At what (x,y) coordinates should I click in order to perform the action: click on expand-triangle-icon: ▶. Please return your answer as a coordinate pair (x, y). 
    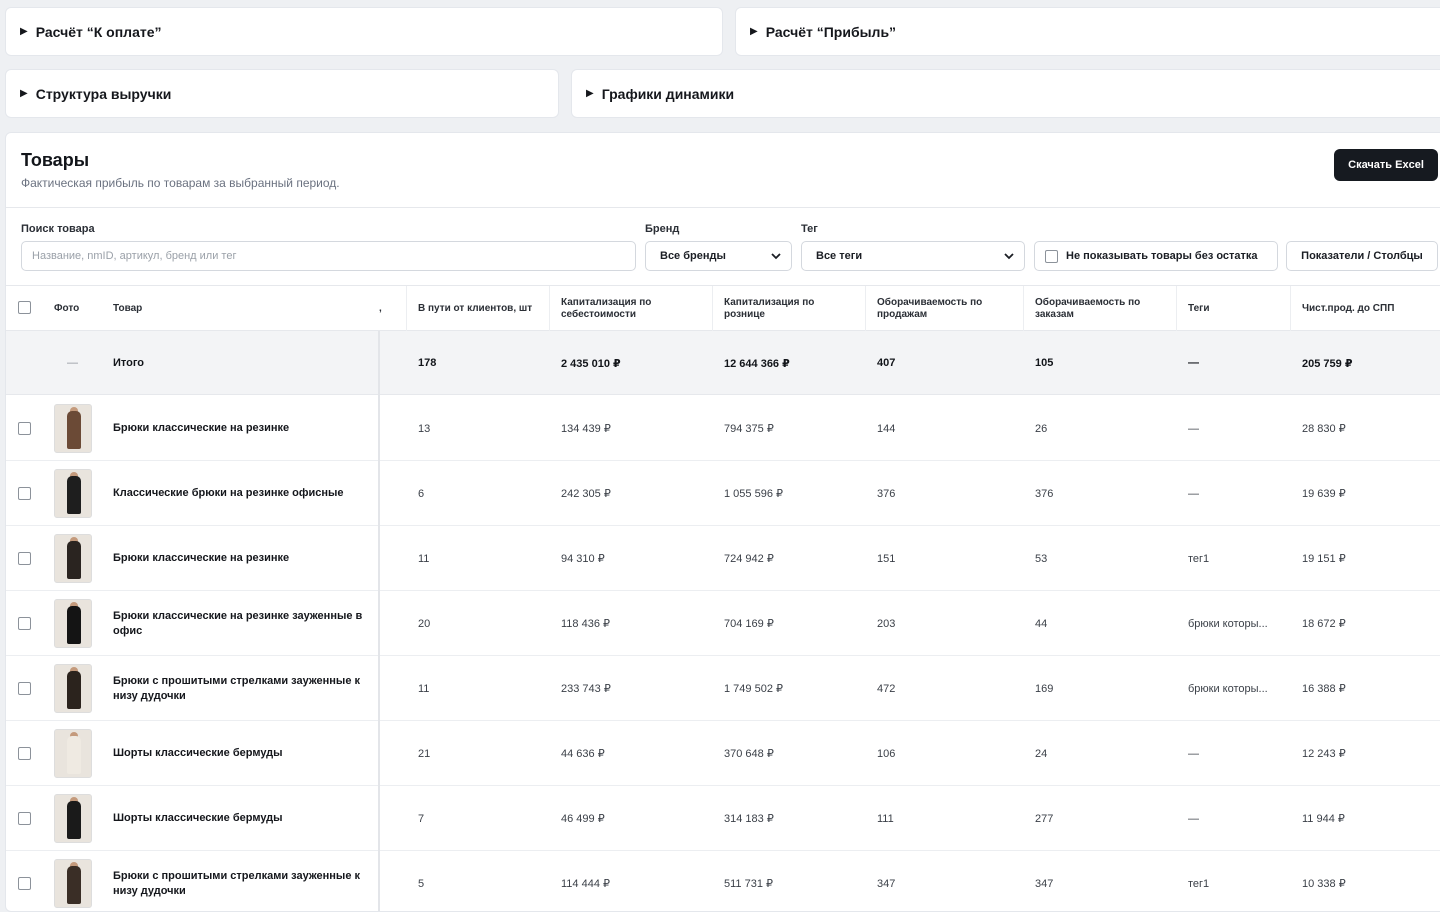
    Looking at the image, I should click on (24, 93).